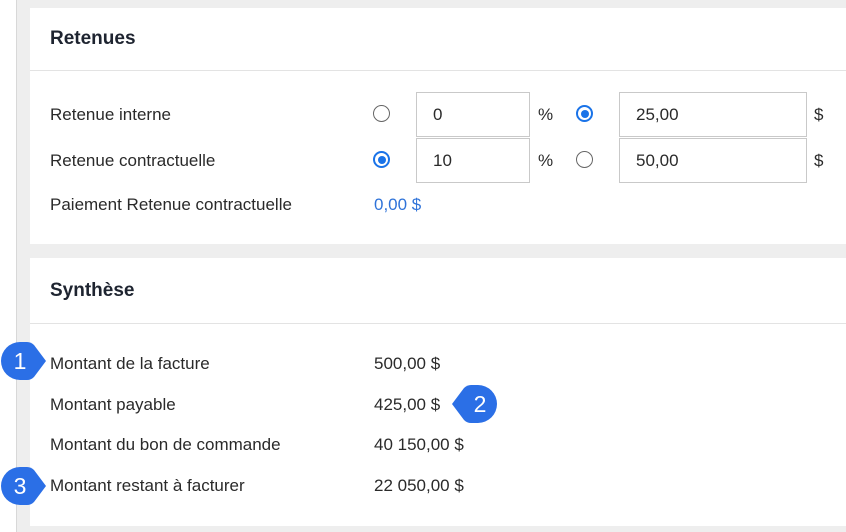  Describe the element at coordinates (171, 204) in the screenshot. I see `paiement-retenue-label: Paiement Retenue contractuelle` at that location.